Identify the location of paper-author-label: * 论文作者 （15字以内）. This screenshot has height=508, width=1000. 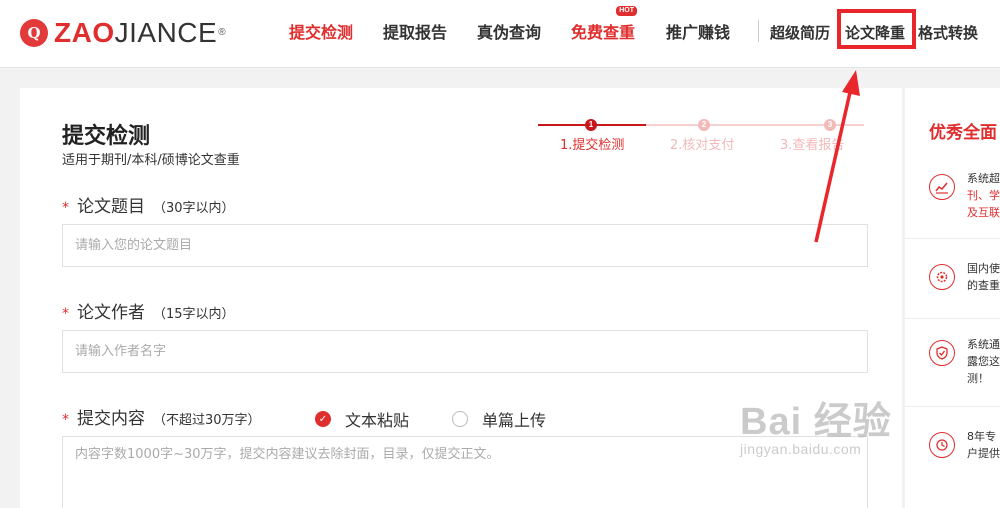
(148, 310).